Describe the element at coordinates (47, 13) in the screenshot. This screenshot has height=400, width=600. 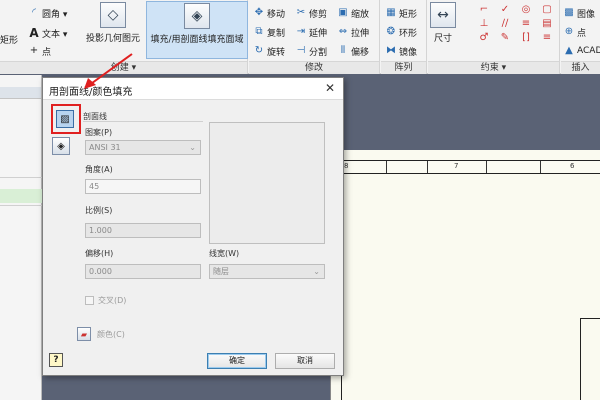
I see `fillet-button: ◜ 圆角 ▾` at that location.